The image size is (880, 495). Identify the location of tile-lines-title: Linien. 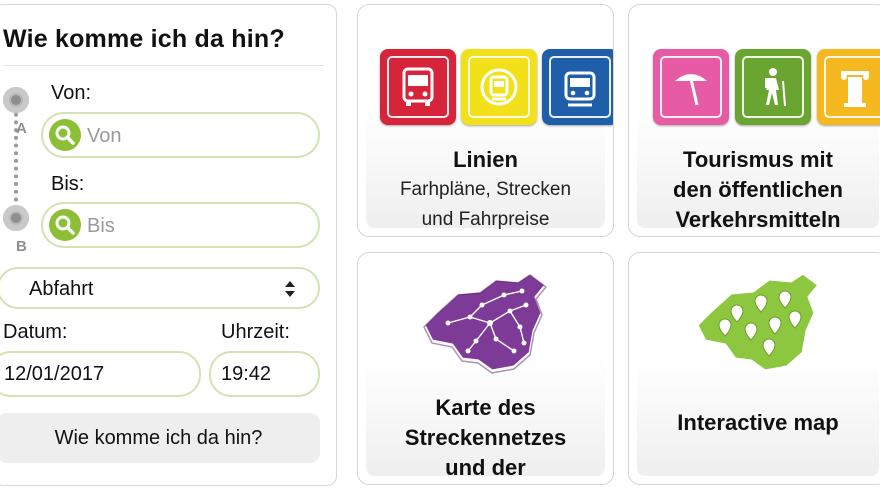
(485, 159).